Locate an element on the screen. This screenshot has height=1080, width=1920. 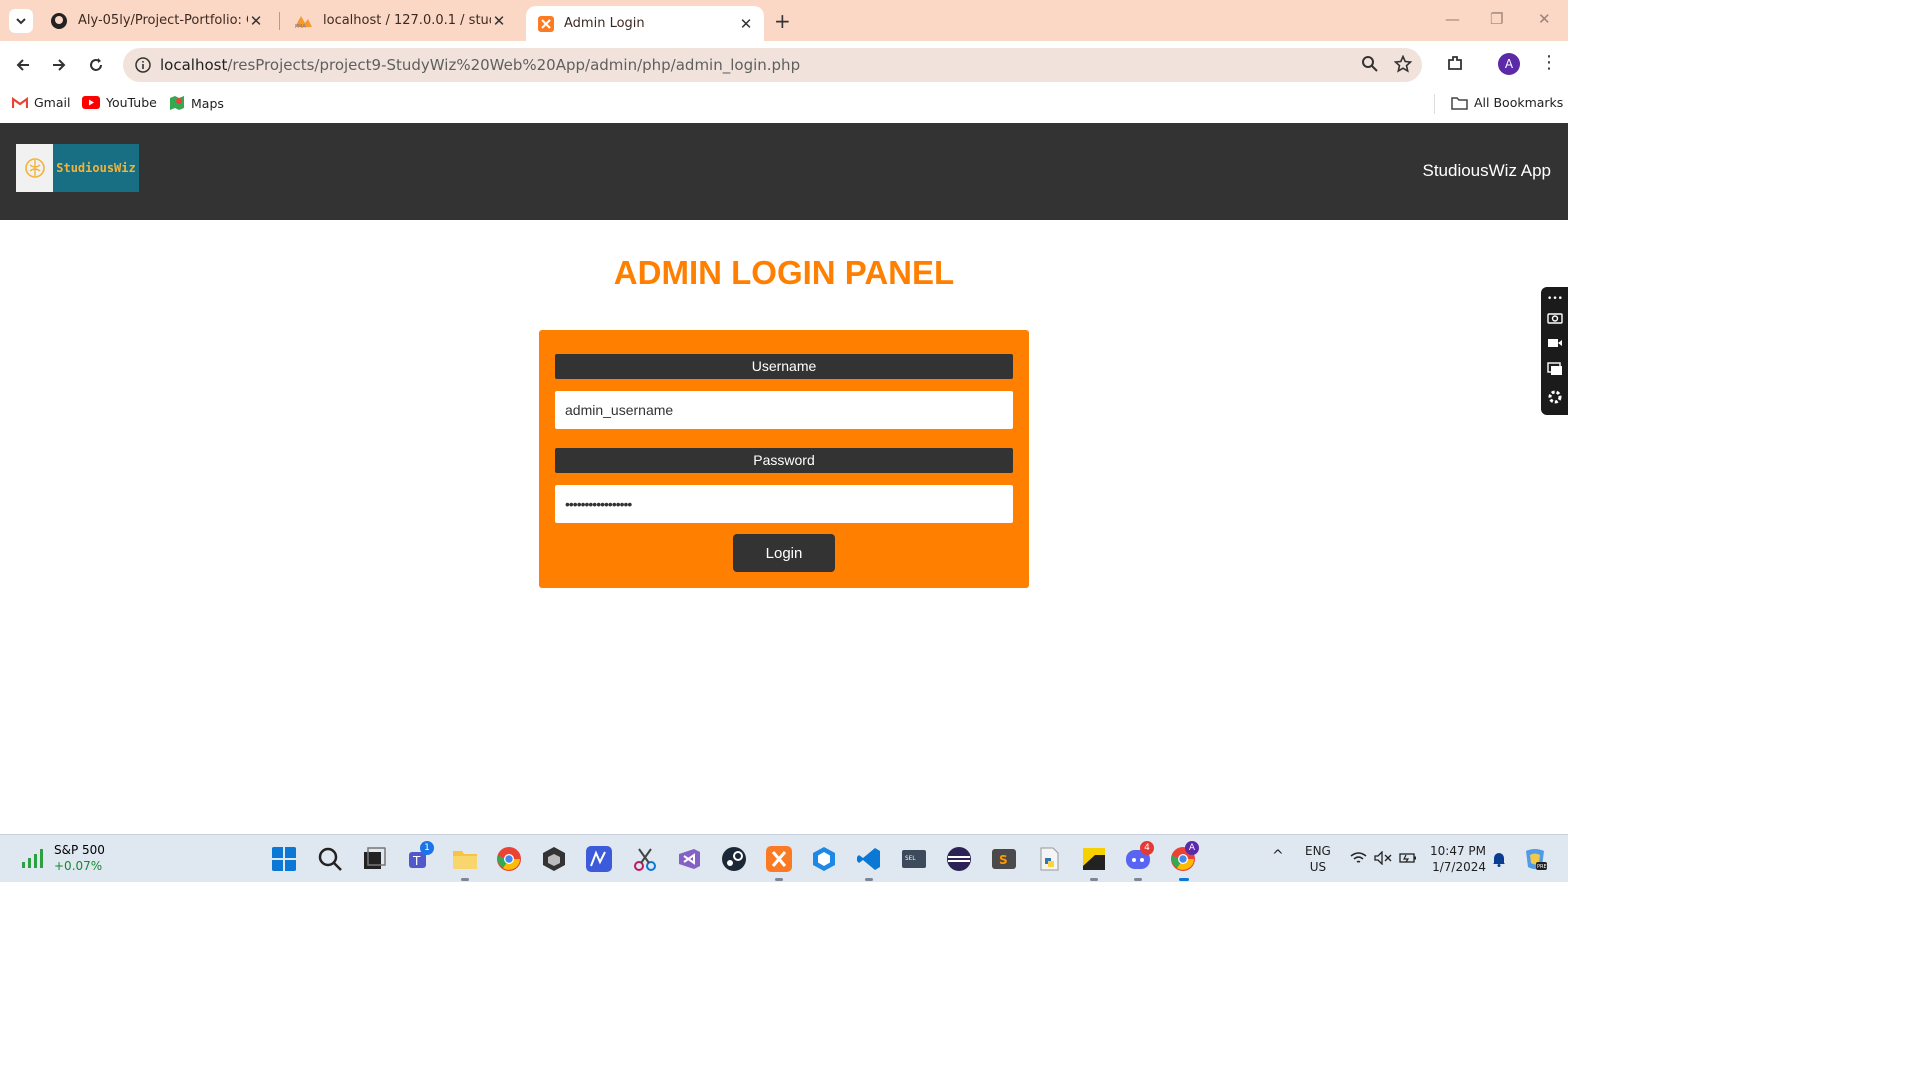
arrow-left-icon is located at coordinates (22, 65).